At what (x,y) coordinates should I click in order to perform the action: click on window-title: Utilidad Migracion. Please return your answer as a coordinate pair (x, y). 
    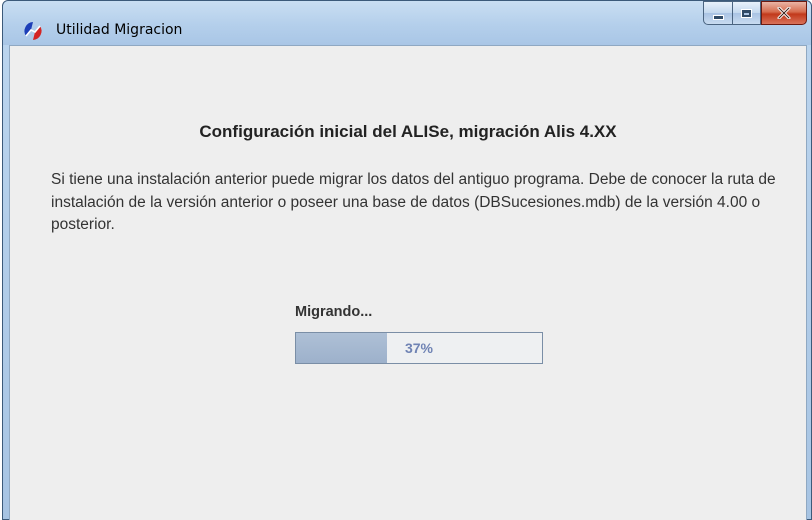
    Looking at the image, I should click on (119, 30).